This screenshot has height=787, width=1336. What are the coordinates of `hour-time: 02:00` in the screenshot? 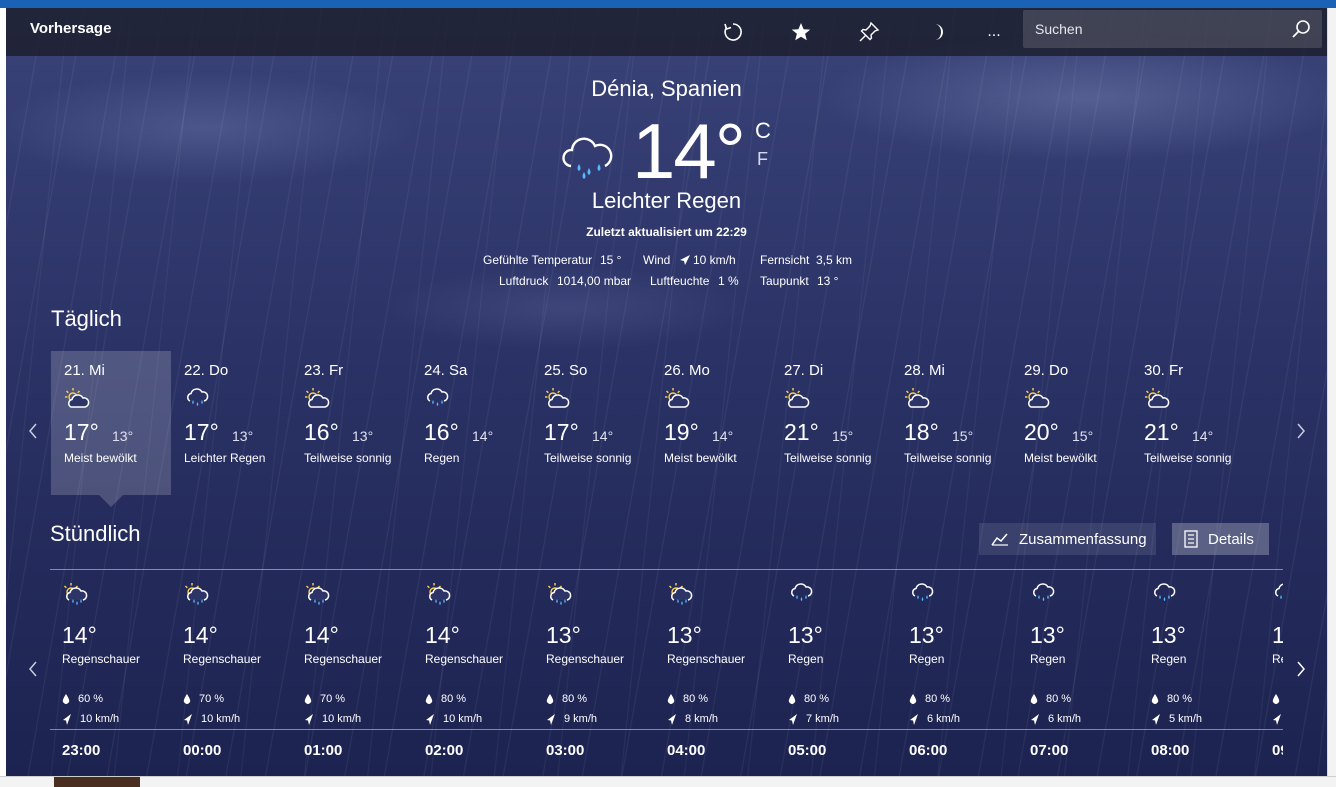 It's located at (444, 750).